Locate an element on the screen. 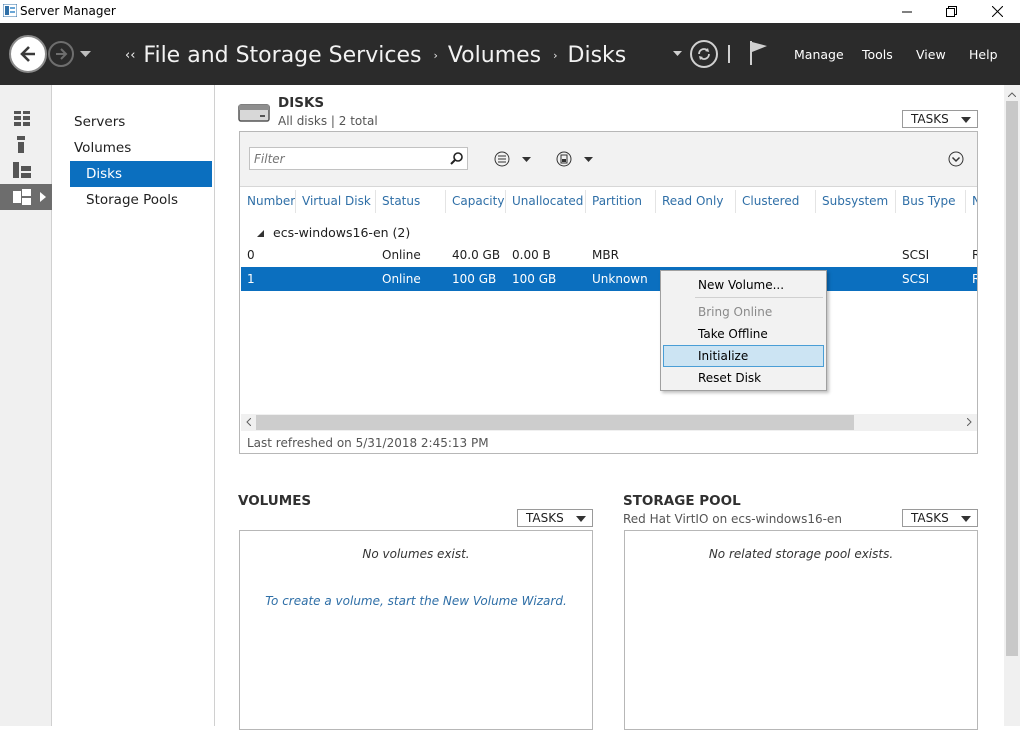  column-header-status: Status is located at coordinates (411, 201).